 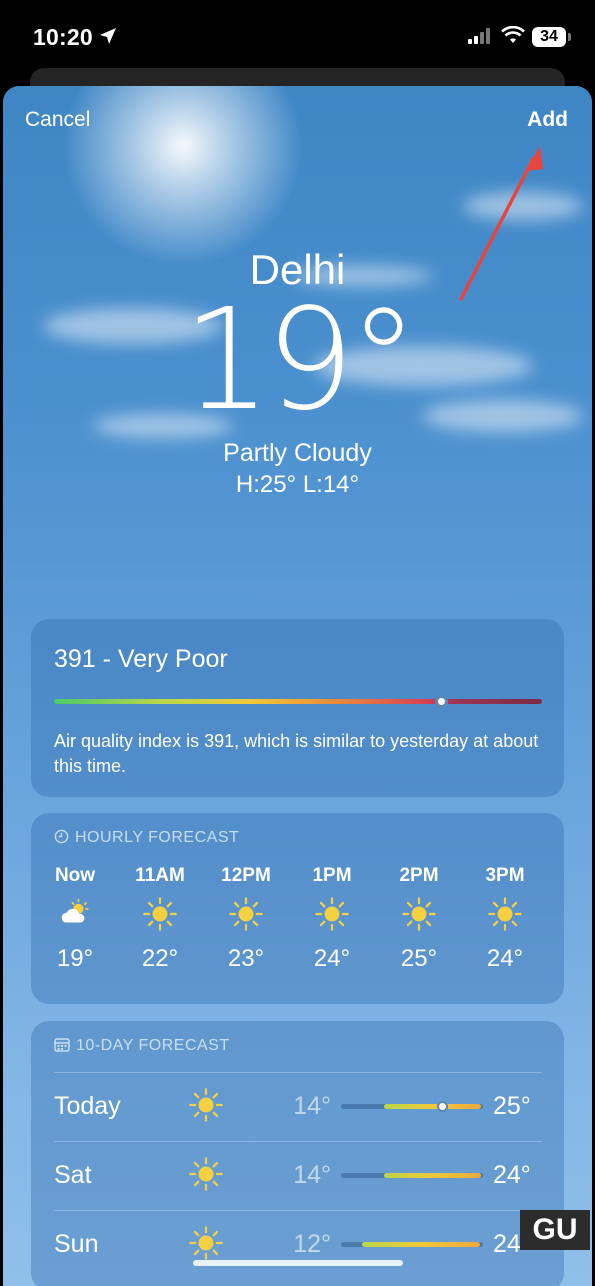 What do you see at coordinates (442, 1106) in the screenshot?
I see `current-temp-dot` at bounding box center [442, 1106].